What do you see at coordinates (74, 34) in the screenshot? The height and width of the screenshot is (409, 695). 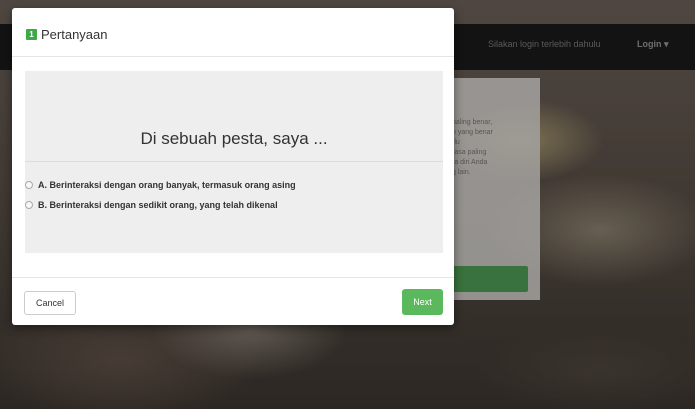 I see `modal-title: Pertanyaan` at bounding box center [74, 34].